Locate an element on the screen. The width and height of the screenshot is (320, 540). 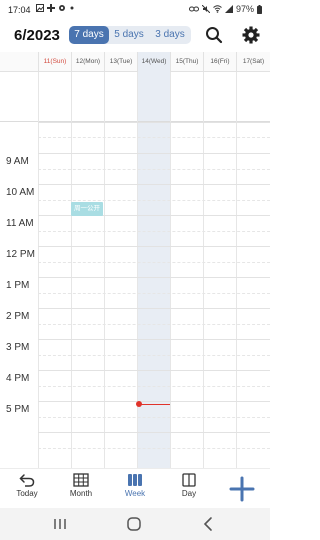
time-label-4pm: 4 PM is located at coordinates (18, 378).